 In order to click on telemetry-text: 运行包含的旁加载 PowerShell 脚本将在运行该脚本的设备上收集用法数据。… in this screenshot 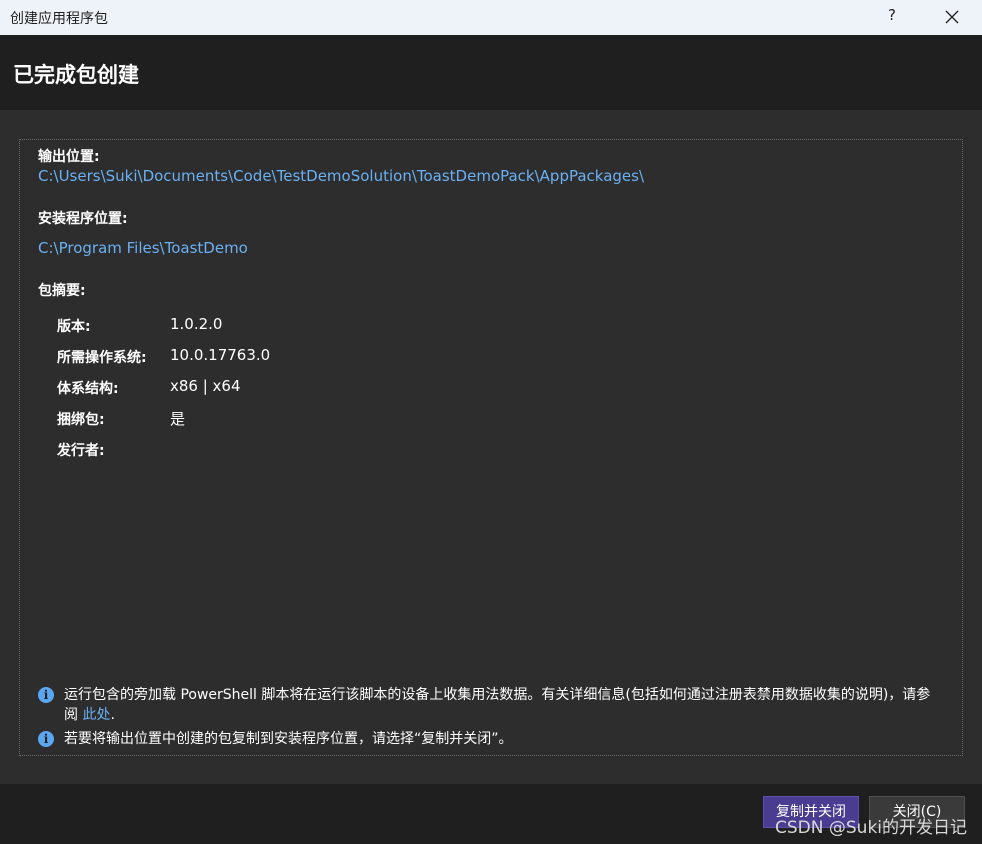, I will do `click(497, 705)`.